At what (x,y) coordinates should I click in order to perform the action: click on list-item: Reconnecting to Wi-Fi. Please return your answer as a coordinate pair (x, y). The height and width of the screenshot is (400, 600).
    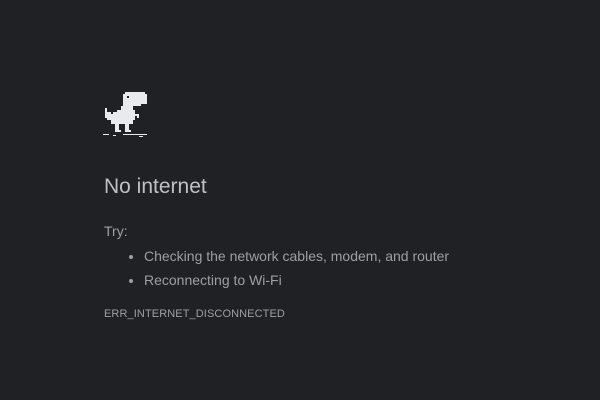
    Looking at the image, I should click on (364, 280).